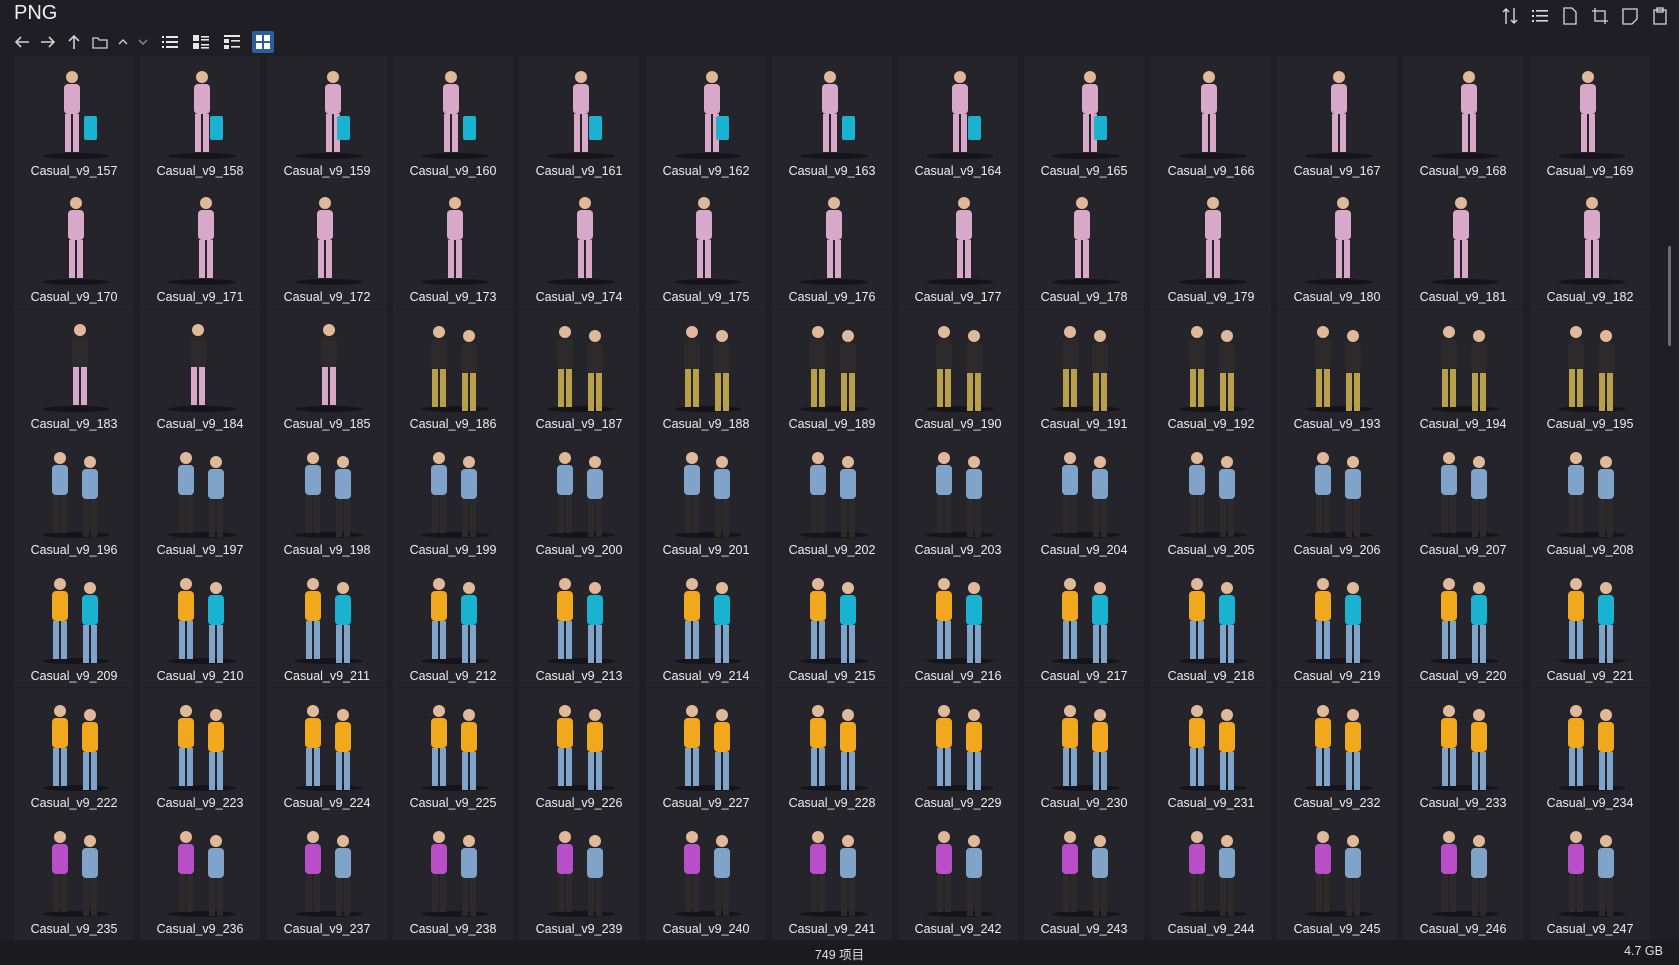 This screenshot has height=965, width=1679. Describe the element at coordinates (48, 42) in the screenshot. I see `forward-button` at that location.